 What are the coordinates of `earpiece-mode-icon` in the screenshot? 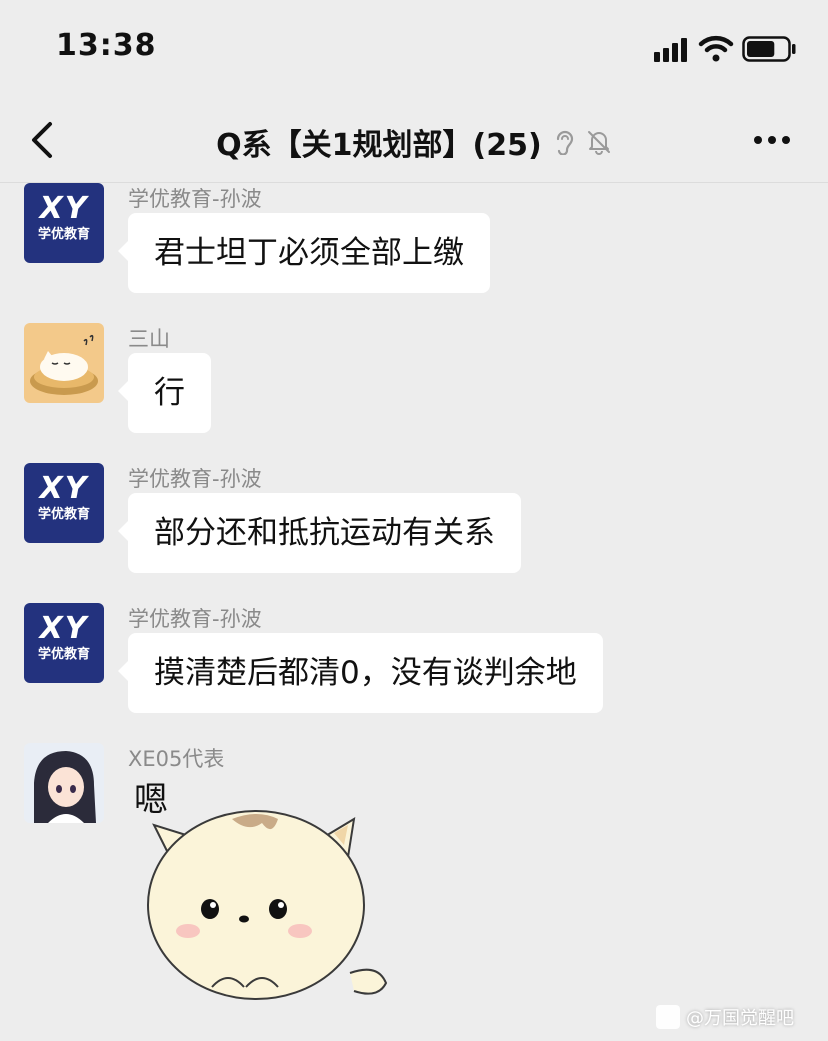 It's located at (564, 142).